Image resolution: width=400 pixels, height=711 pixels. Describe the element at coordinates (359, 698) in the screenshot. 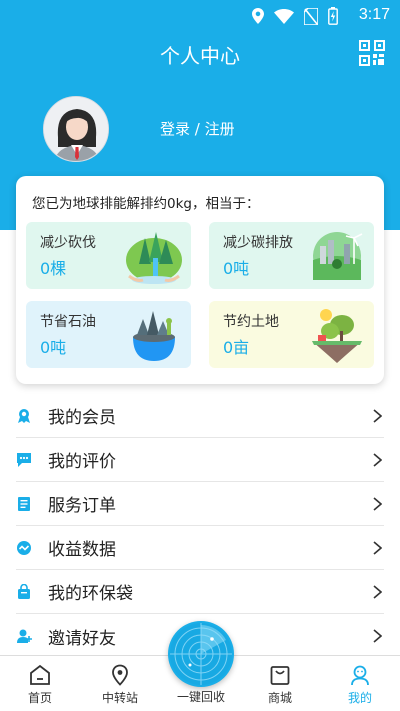

I see `tab-label: 我的` at that location.